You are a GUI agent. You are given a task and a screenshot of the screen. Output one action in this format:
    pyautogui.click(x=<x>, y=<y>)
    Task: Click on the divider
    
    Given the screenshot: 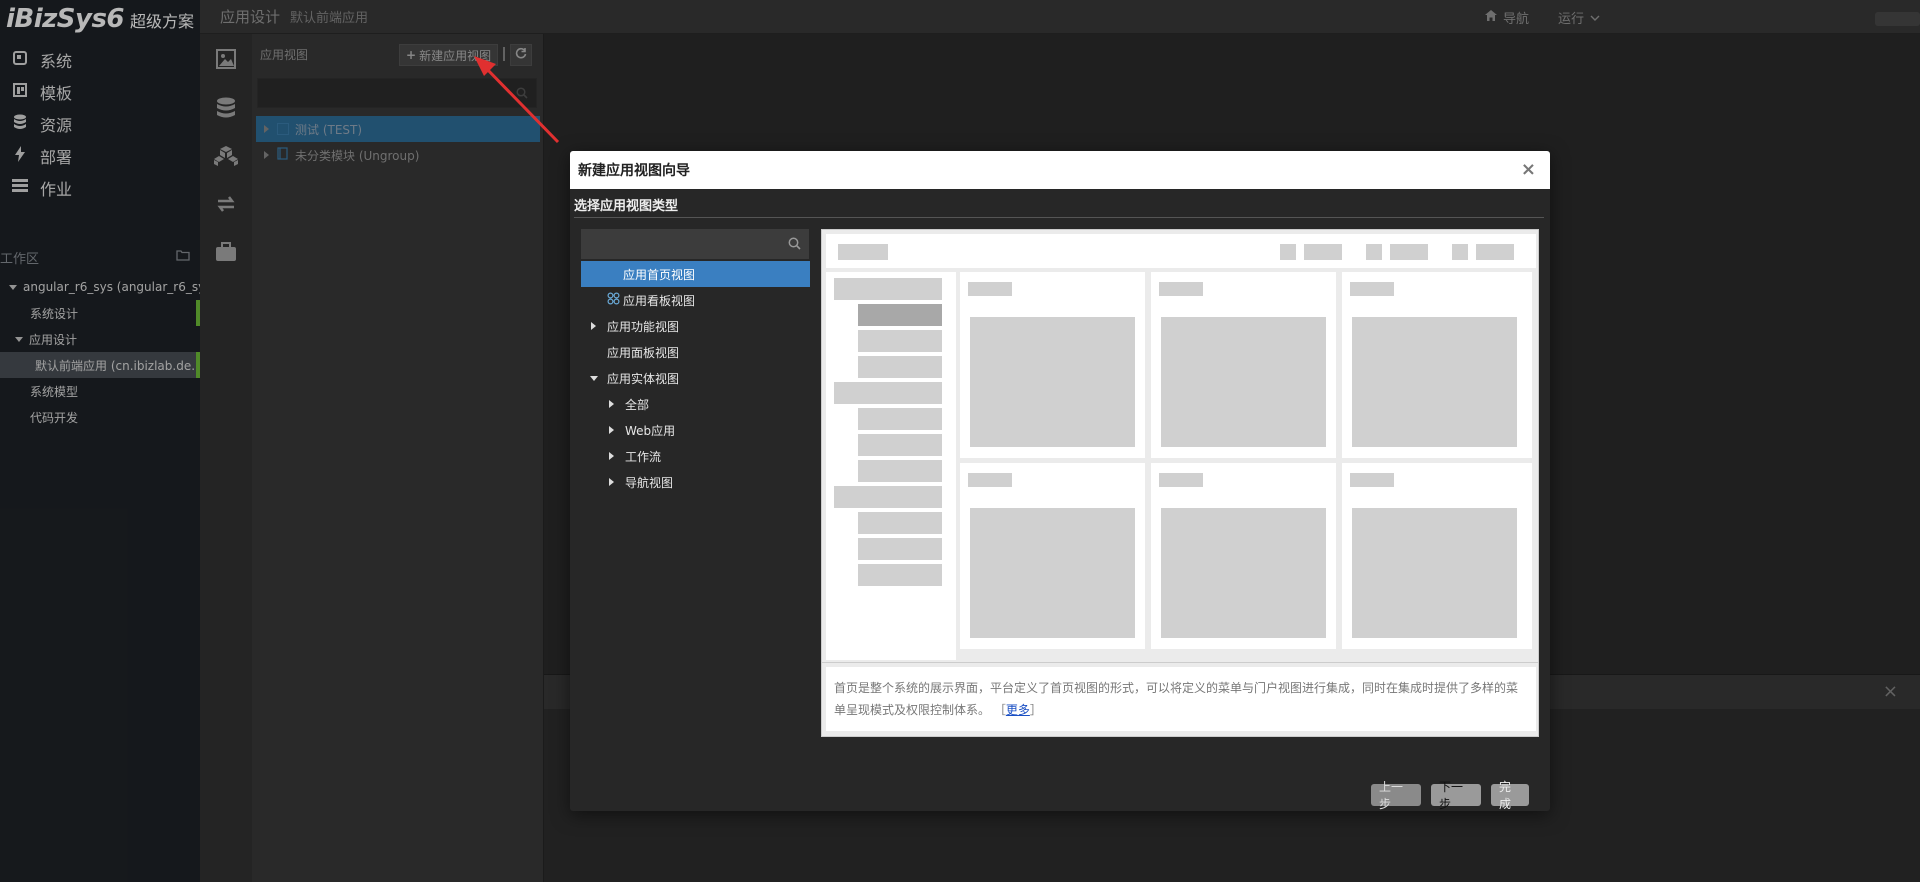 What is the action you would take?
    pyautogui.click(x=1059, y=217)
    